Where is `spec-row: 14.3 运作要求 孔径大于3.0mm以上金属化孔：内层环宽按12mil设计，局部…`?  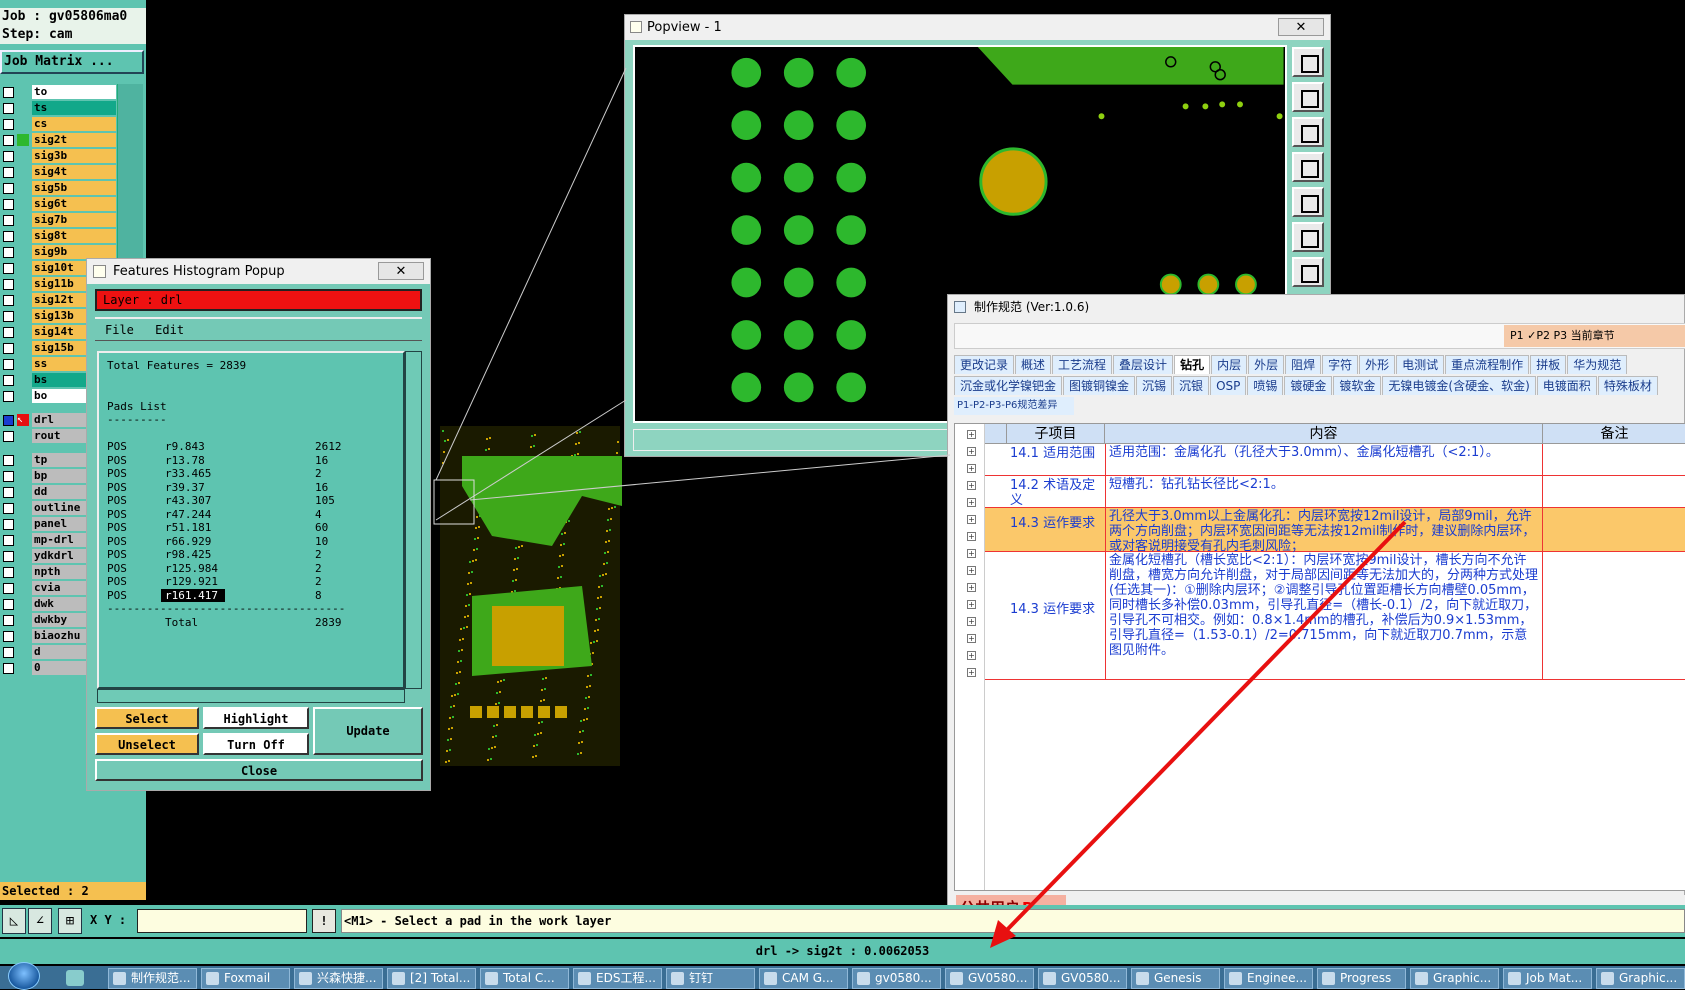 spec-row: 14.3 运作要求 孔径大于3.0mm以上金属化孔：内层环宽按12mil设计，局部… is located at coordinates (1335, 531).